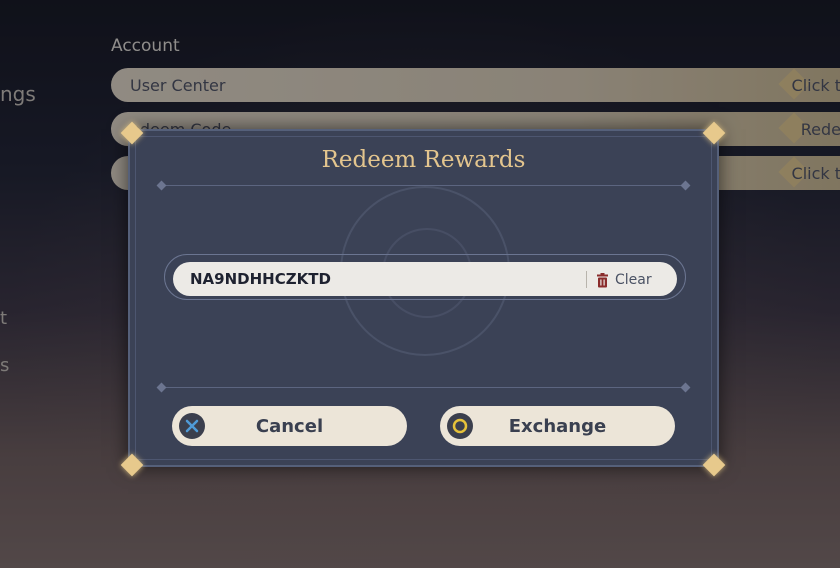  I want to click on exchange-button: Exchange, so click(557, 426).